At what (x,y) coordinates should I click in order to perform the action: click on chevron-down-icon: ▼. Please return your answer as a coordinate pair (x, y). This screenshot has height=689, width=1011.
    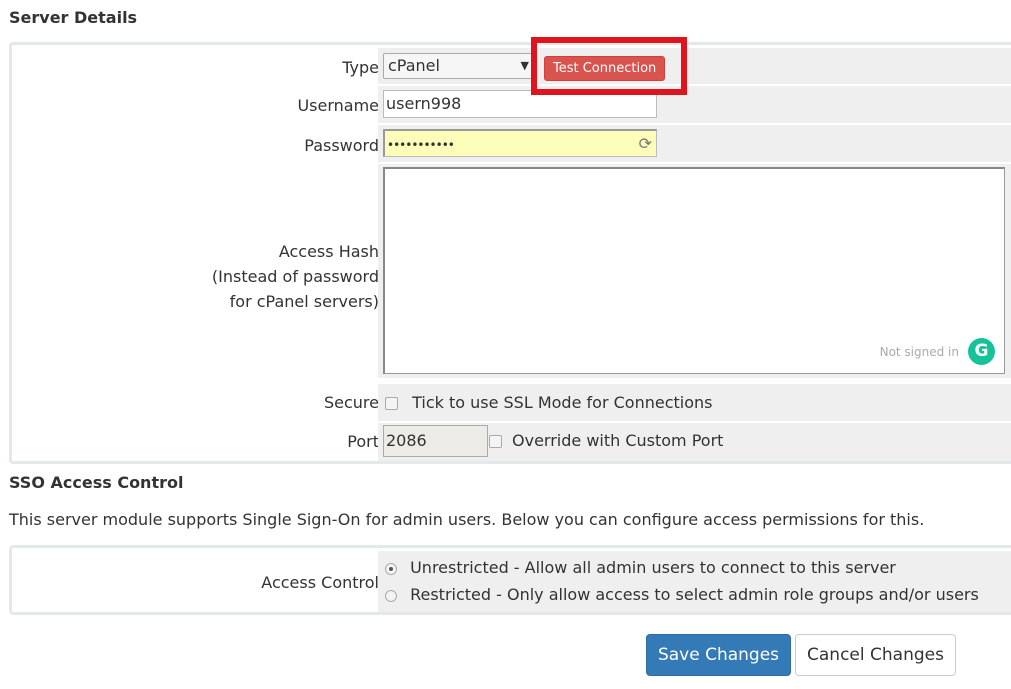
    Looking at the image, I should click on (524, 65).